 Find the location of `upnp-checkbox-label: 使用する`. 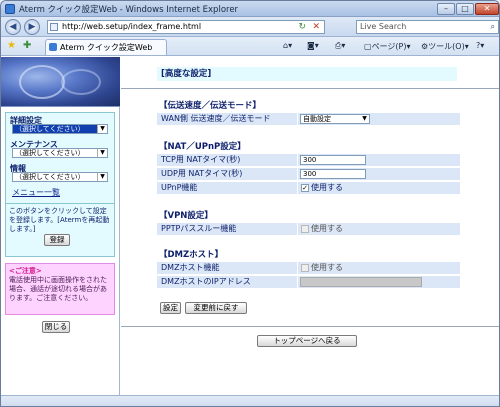

upnp-checkbox-label: 使用する is located at coordinates (327, 187).